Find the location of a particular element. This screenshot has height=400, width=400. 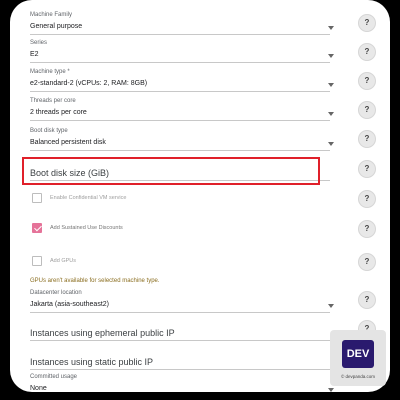

machine-family-value: General purpose is located at coordinates (56, 26).